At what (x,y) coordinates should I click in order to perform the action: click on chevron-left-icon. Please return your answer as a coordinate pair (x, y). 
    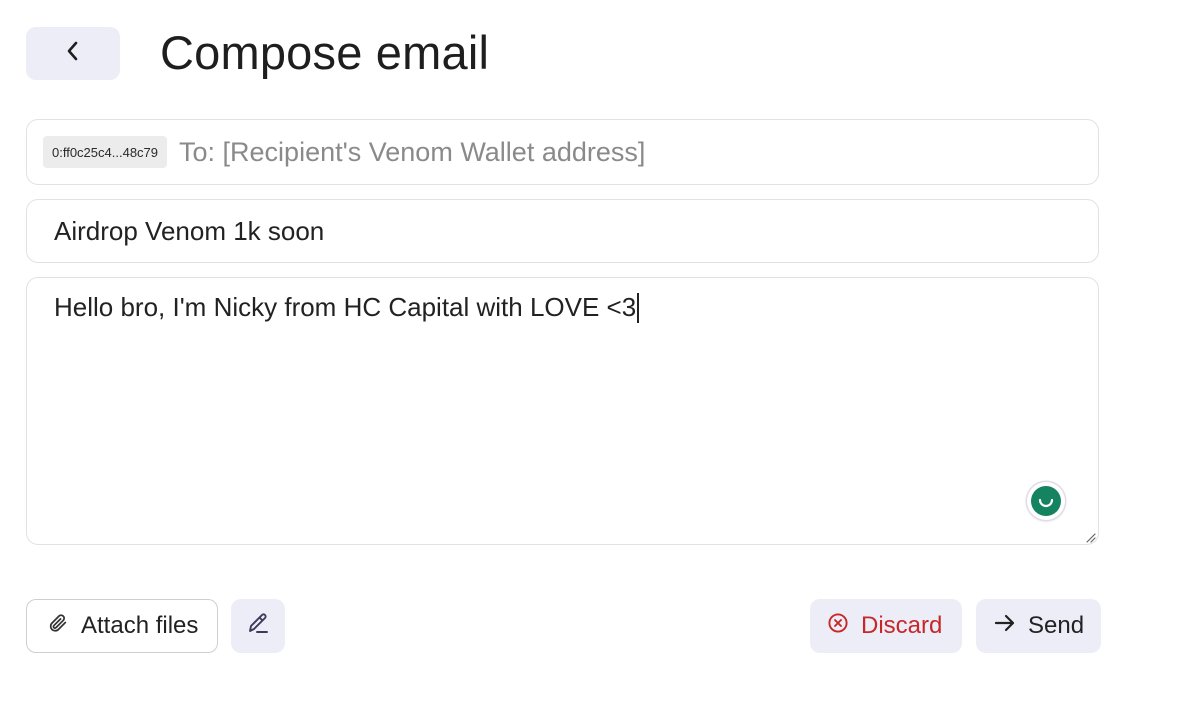
    Looking at the image, I should click on (73, 53).